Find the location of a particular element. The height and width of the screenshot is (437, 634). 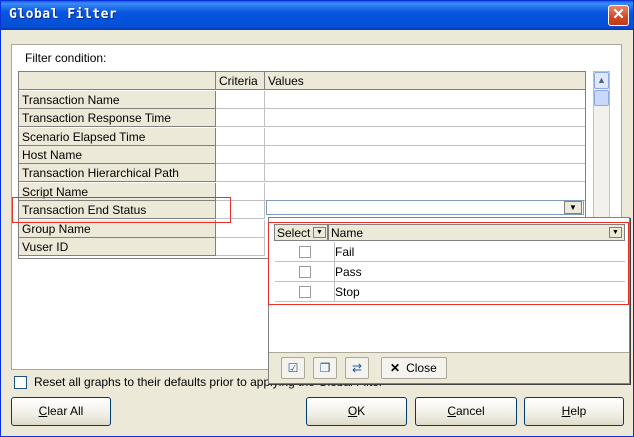

help-label: elp is located at coordinates (578, 411).